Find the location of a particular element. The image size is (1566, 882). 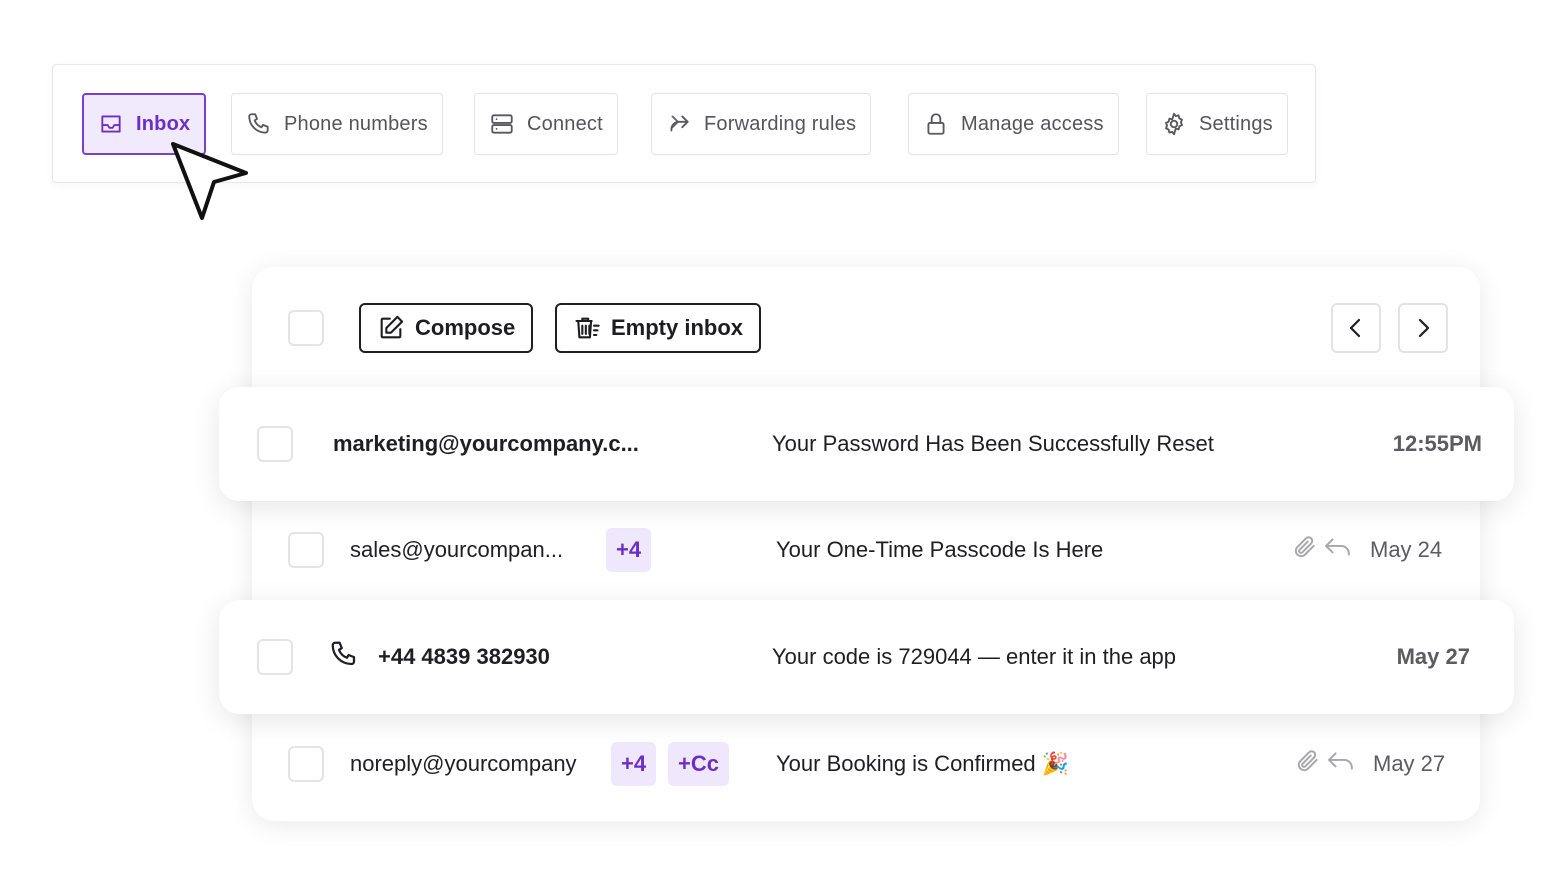

sender: +44 4839 382930 is located at coordinates (464, 656).